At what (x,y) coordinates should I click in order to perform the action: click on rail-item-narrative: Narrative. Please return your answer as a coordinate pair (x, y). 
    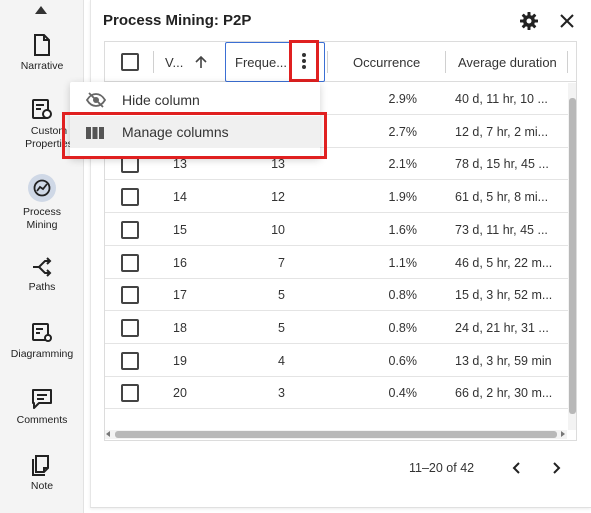
    Looking at the image, I should click on (42, 53).